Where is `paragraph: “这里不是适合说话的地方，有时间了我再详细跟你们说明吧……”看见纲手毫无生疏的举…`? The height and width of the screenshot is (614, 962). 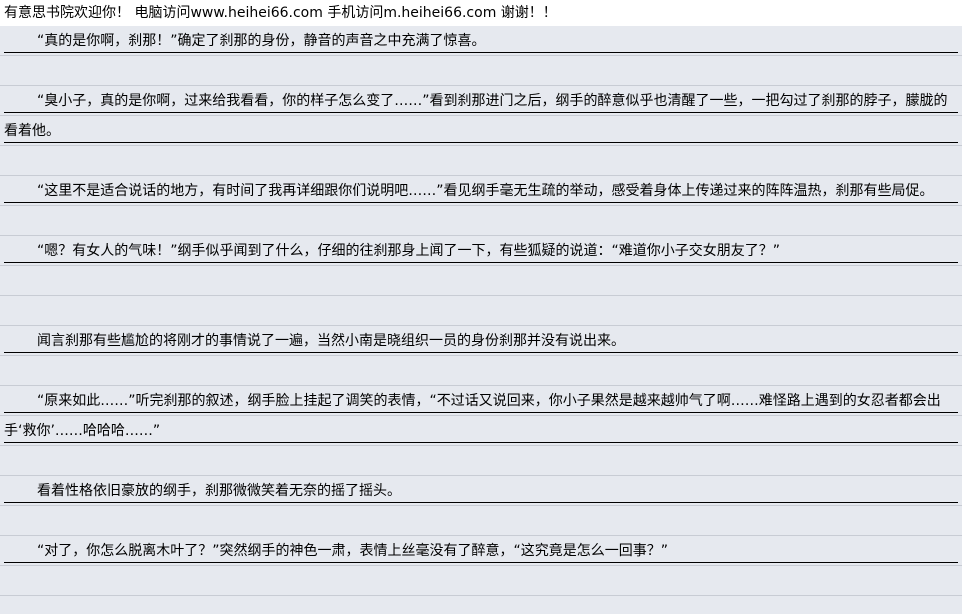 paragraph: “这里不是适合说话的地方，有时间了我再详细跟你们说明吧……”看见纲手毫无生疏的举… is located at coordinates (481, 191).